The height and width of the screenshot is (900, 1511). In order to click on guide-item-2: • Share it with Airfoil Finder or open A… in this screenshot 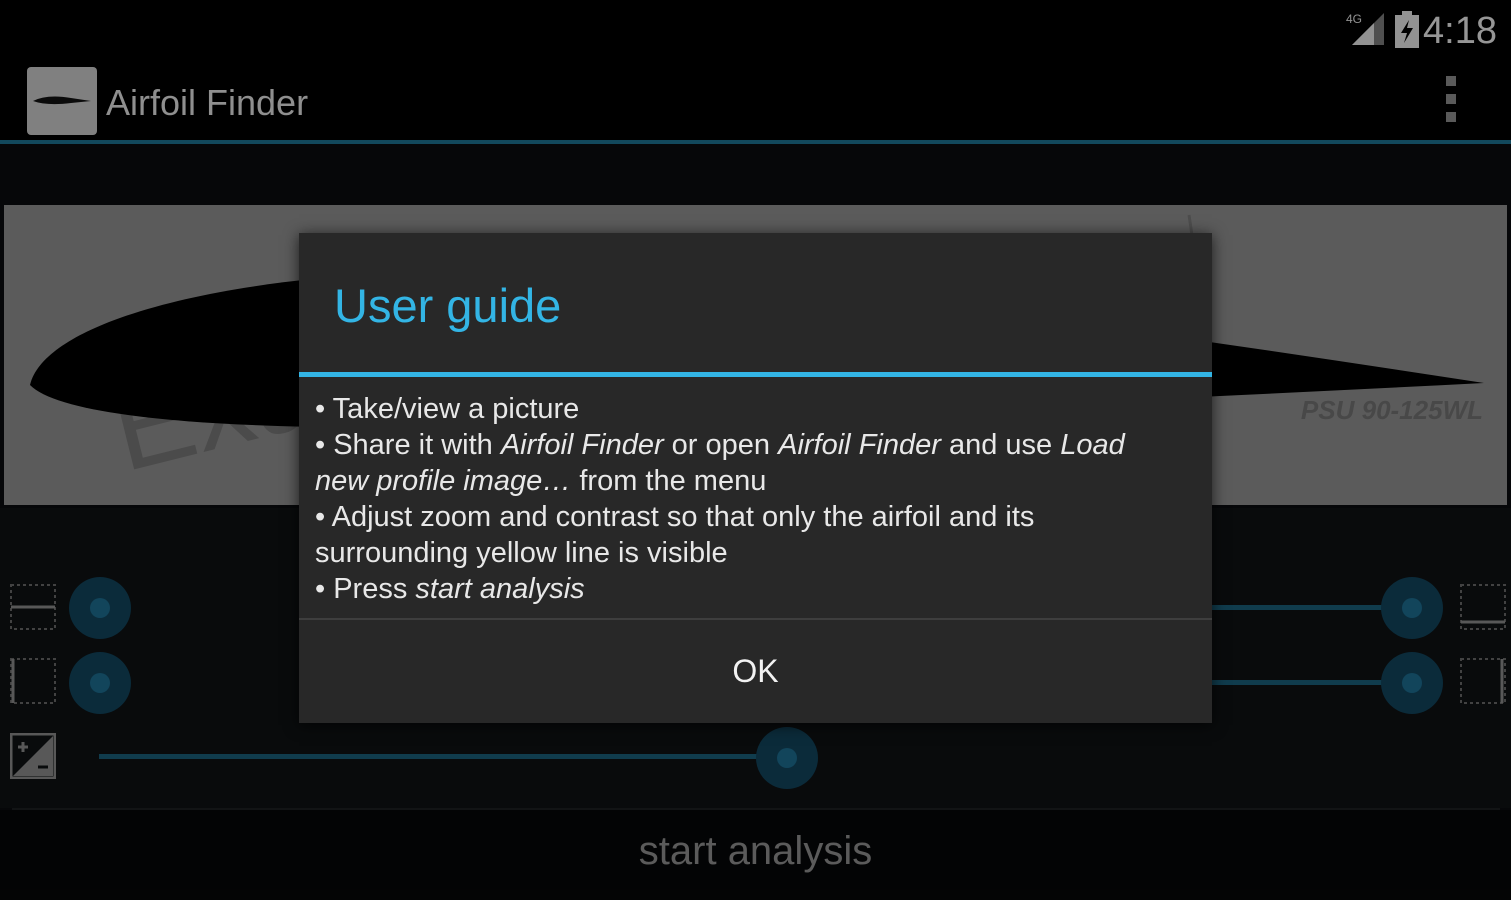, I will do `click(720, 463)`.